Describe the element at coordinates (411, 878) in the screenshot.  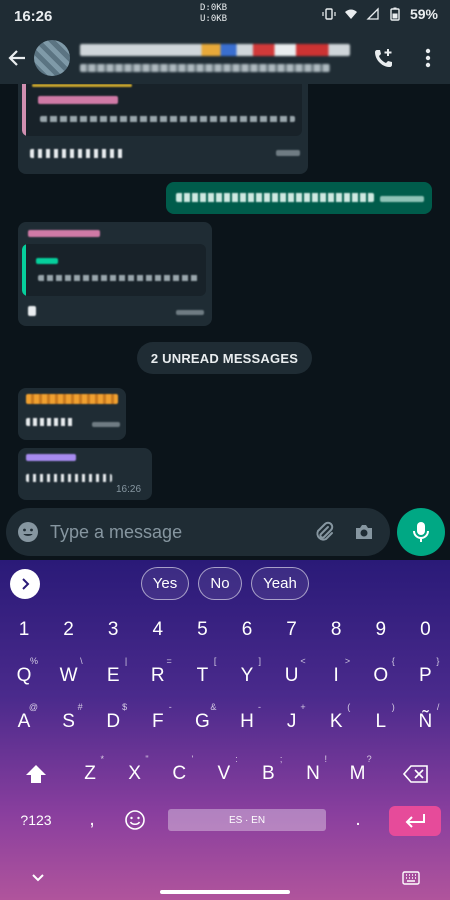
I see `keyboard-switch-button` at that location.